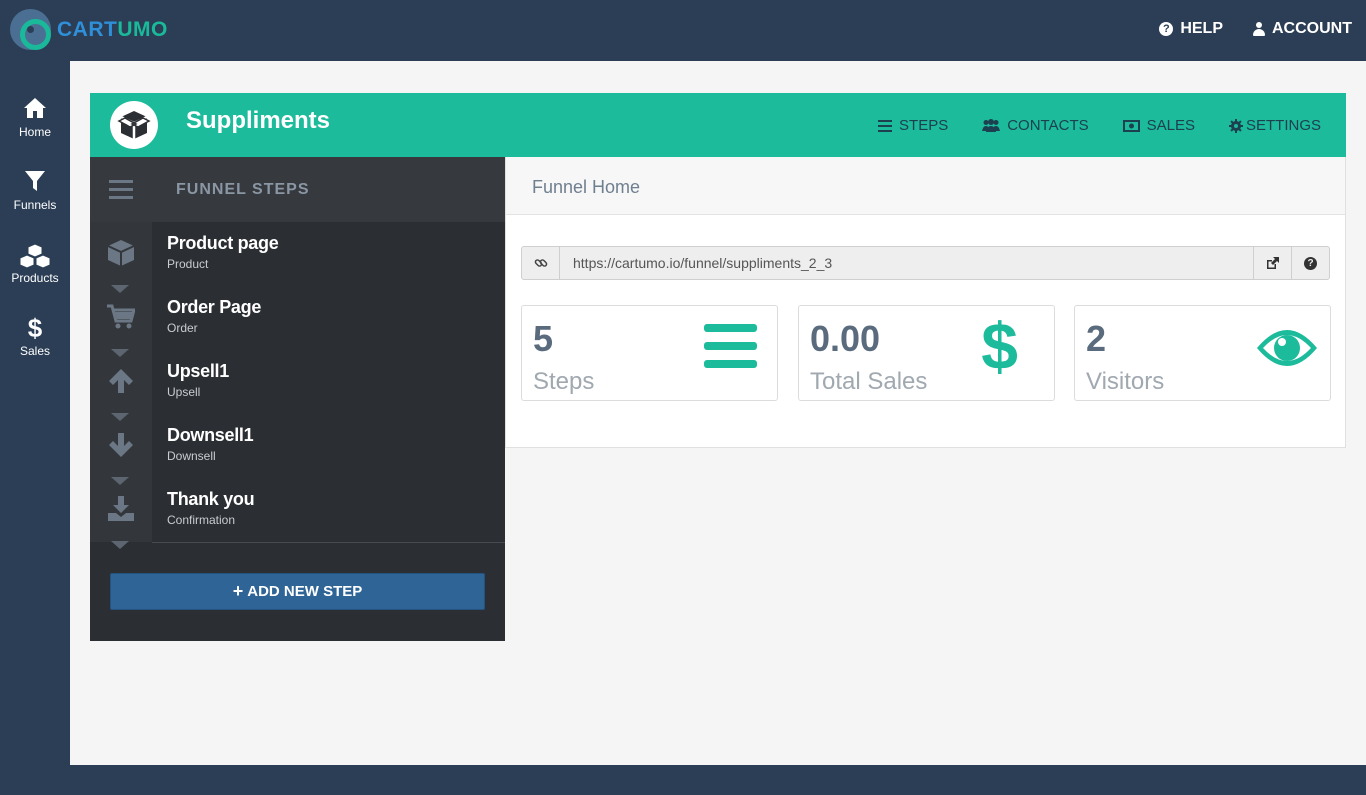 This screenshot has width=1366, height=795. I want to click on link-icon, so click(541, 263).